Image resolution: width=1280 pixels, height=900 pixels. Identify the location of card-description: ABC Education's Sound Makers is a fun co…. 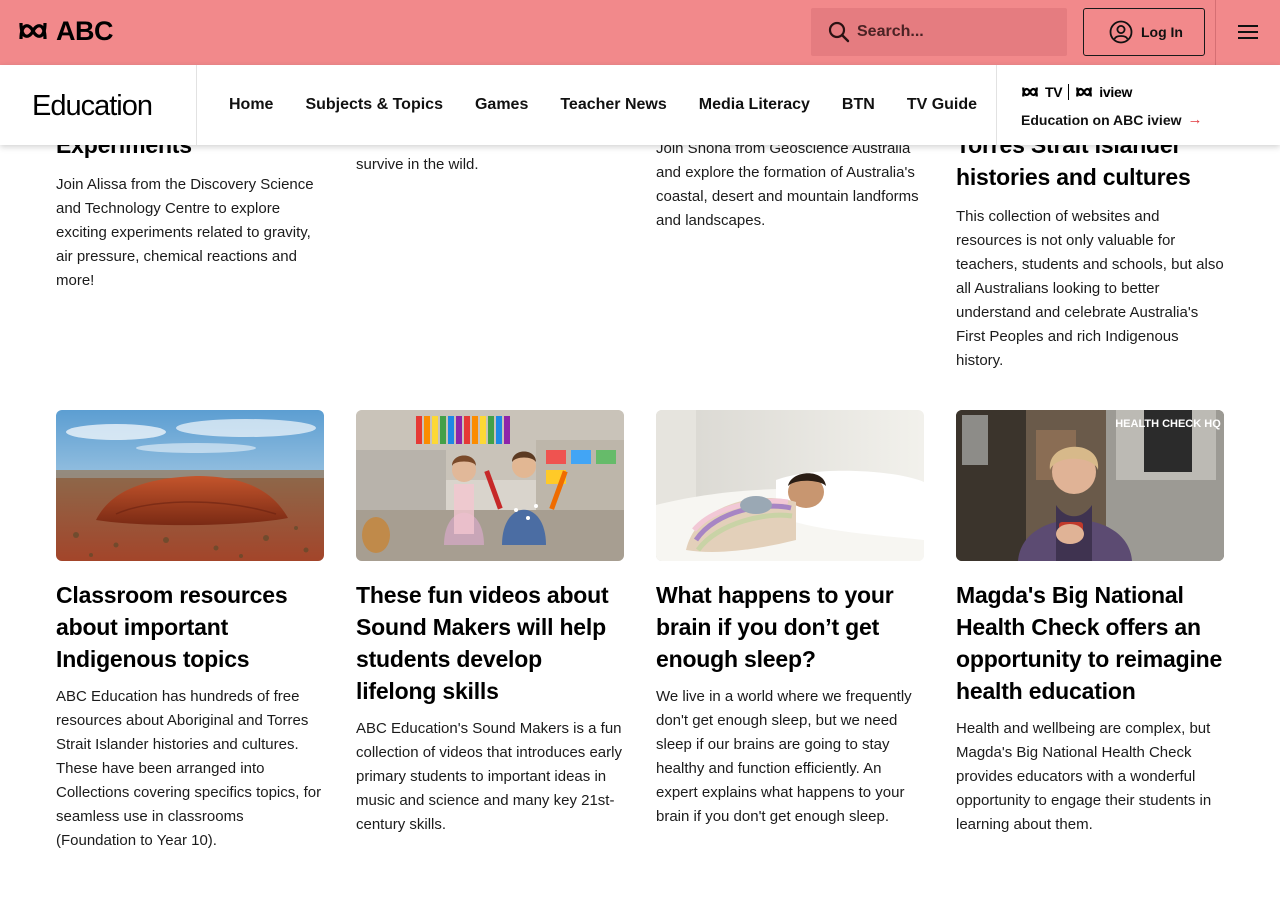
(489, 776).